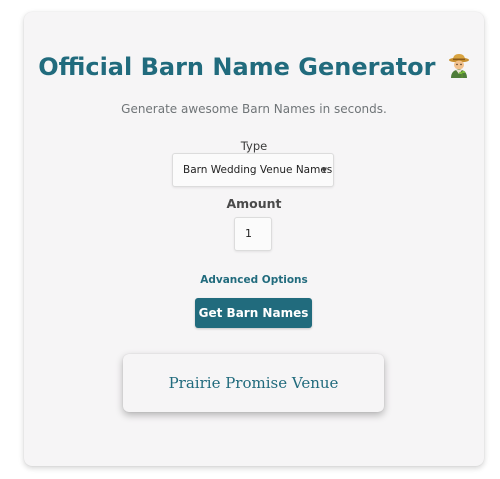 This screenshot has width=500, height=479. I want to click on page-subtitle: Generate awesome Barn Names in seconds., so click(254, 109).